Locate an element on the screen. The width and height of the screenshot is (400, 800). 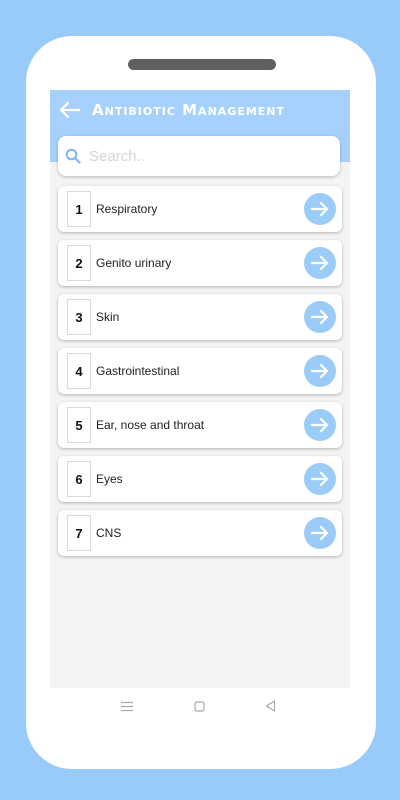
item-label: Skin is located at coordinates (108, 317).